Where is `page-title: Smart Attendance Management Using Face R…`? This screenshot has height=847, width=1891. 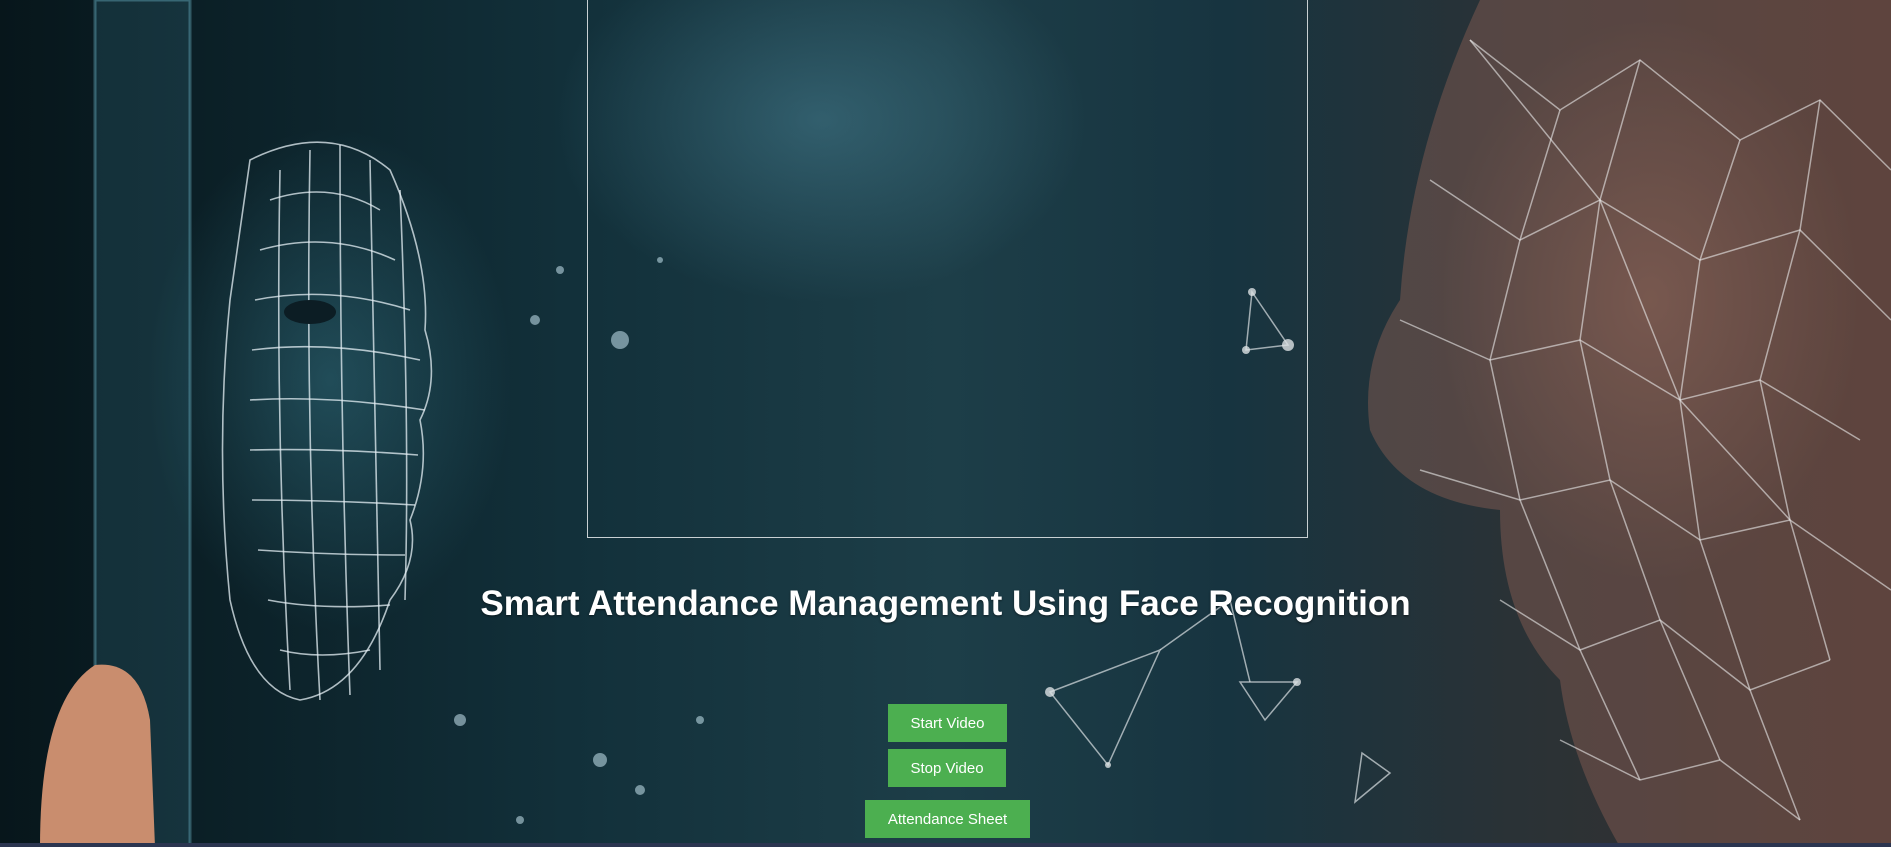
page-title: Smart Attendance Management Using Face R… is located at coordinates (945, 603).